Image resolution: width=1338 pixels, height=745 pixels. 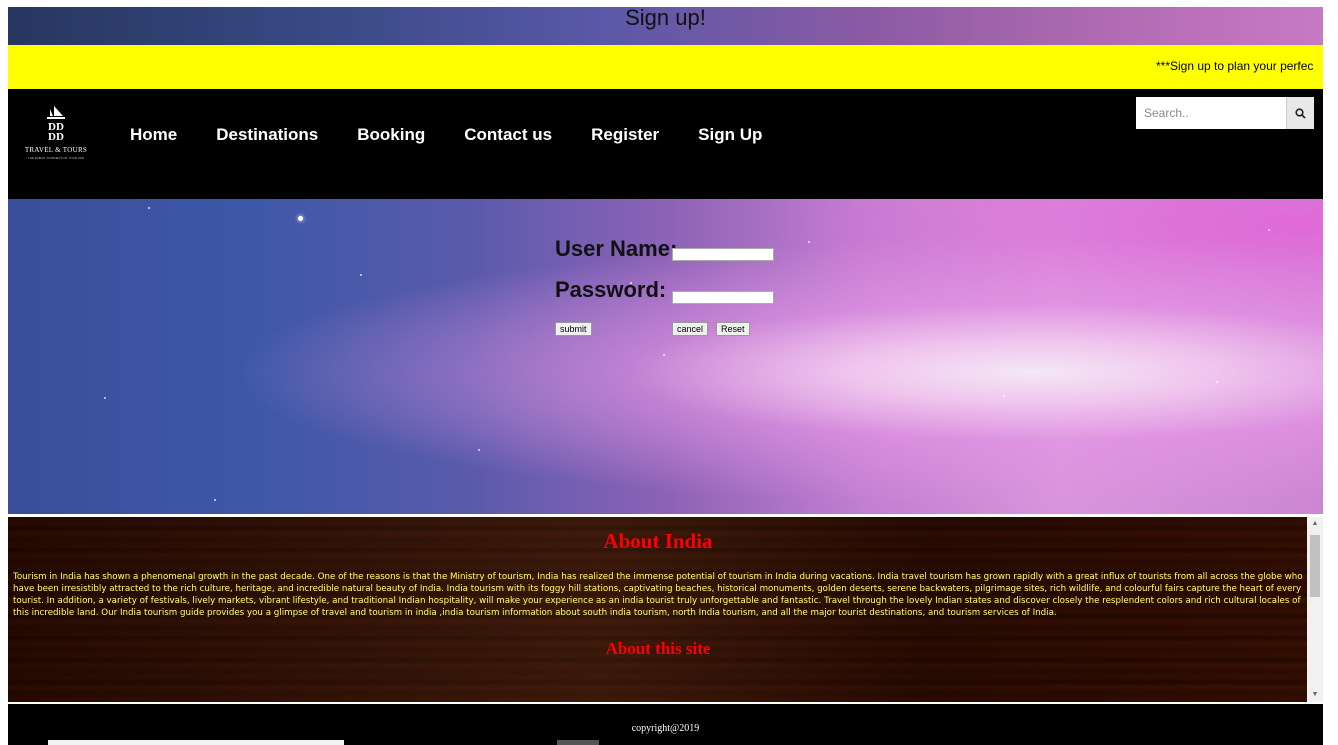 I want to click on ship-logo-icon: DD DD, so click(x=56, y=124).